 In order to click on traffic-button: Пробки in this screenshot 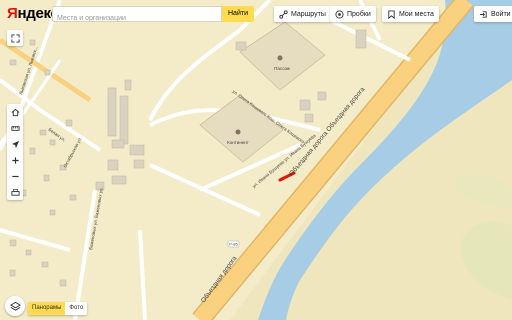, I will do `click(353, 14)`.